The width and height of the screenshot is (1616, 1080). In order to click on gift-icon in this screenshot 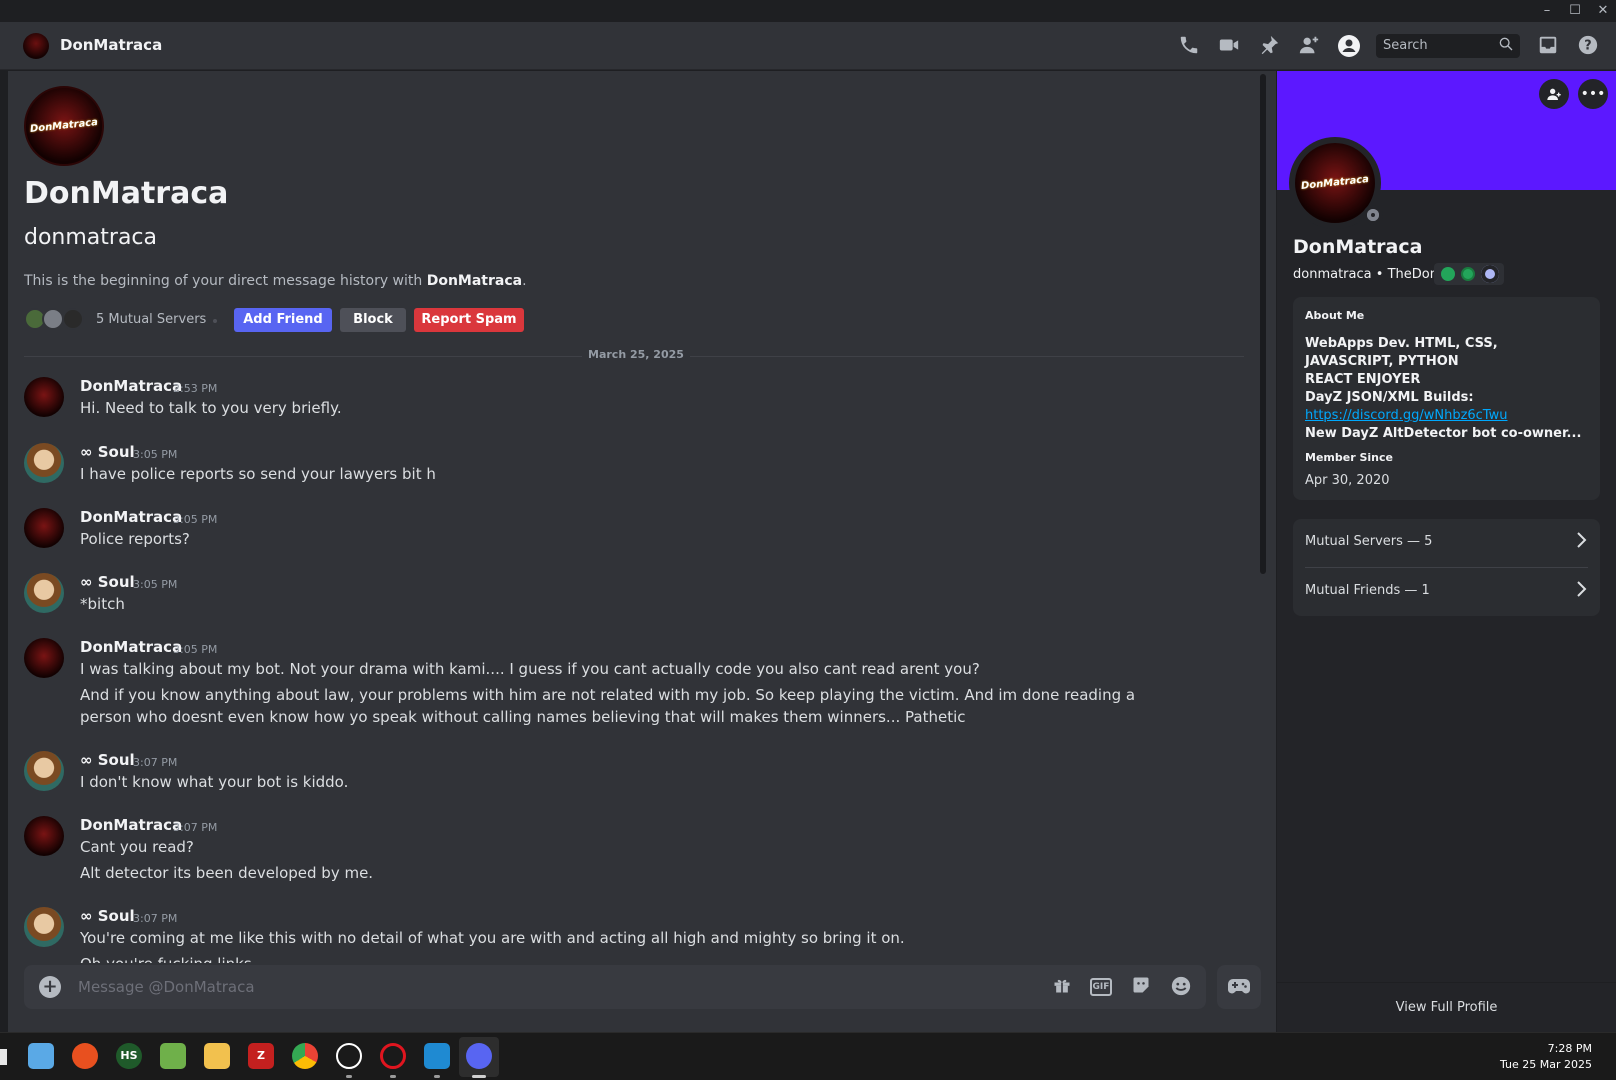, I will do `click(1062, 987)`.